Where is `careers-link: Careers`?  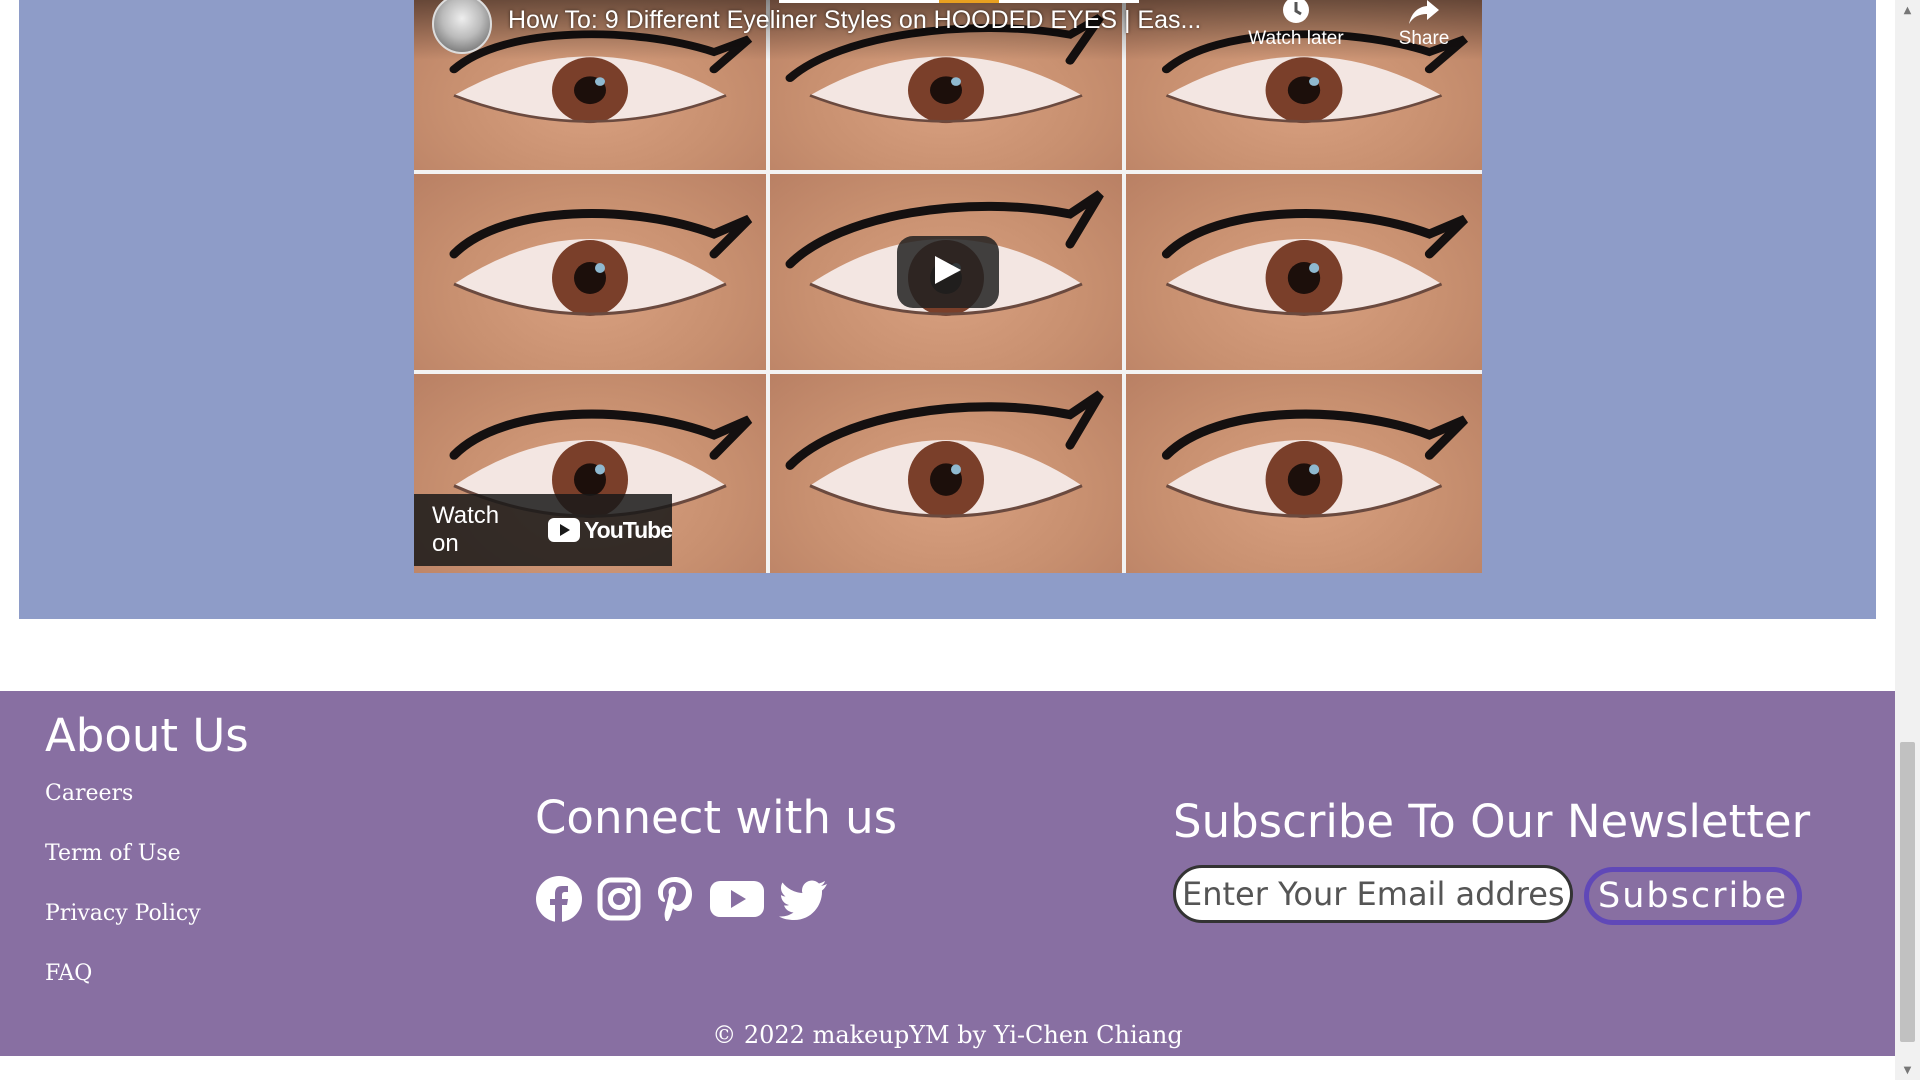
careers-link: Careers is located at coordinates (89, 793).